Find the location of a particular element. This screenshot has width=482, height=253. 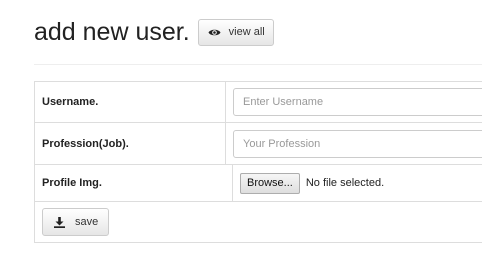

form-row-save: save is located at coordinates (258, 222).